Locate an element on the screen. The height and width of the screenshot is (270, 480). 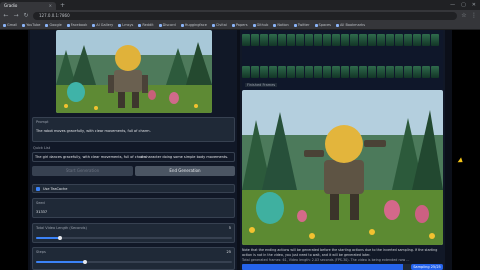
steps-fill is located at coordinates (60, 262).